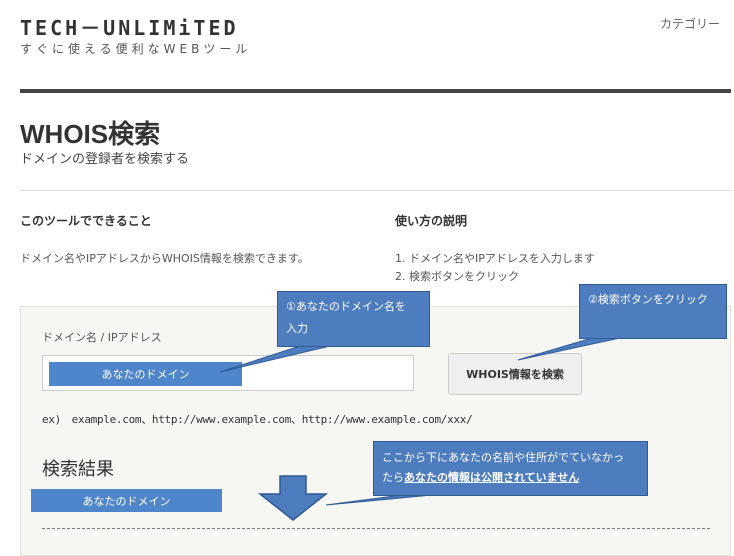  I want to click on callout-enter-domain: ①あなたのドメイン名を 入力, so click(353, 319).